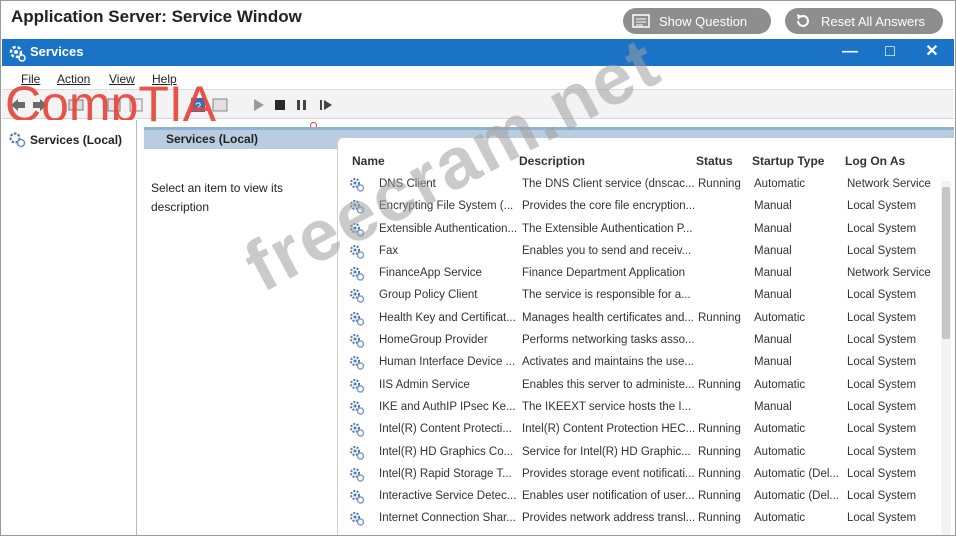  Describe the element at coordinates (407, 184) in the screenshot. I see `service-name: DNS Client` at that location.